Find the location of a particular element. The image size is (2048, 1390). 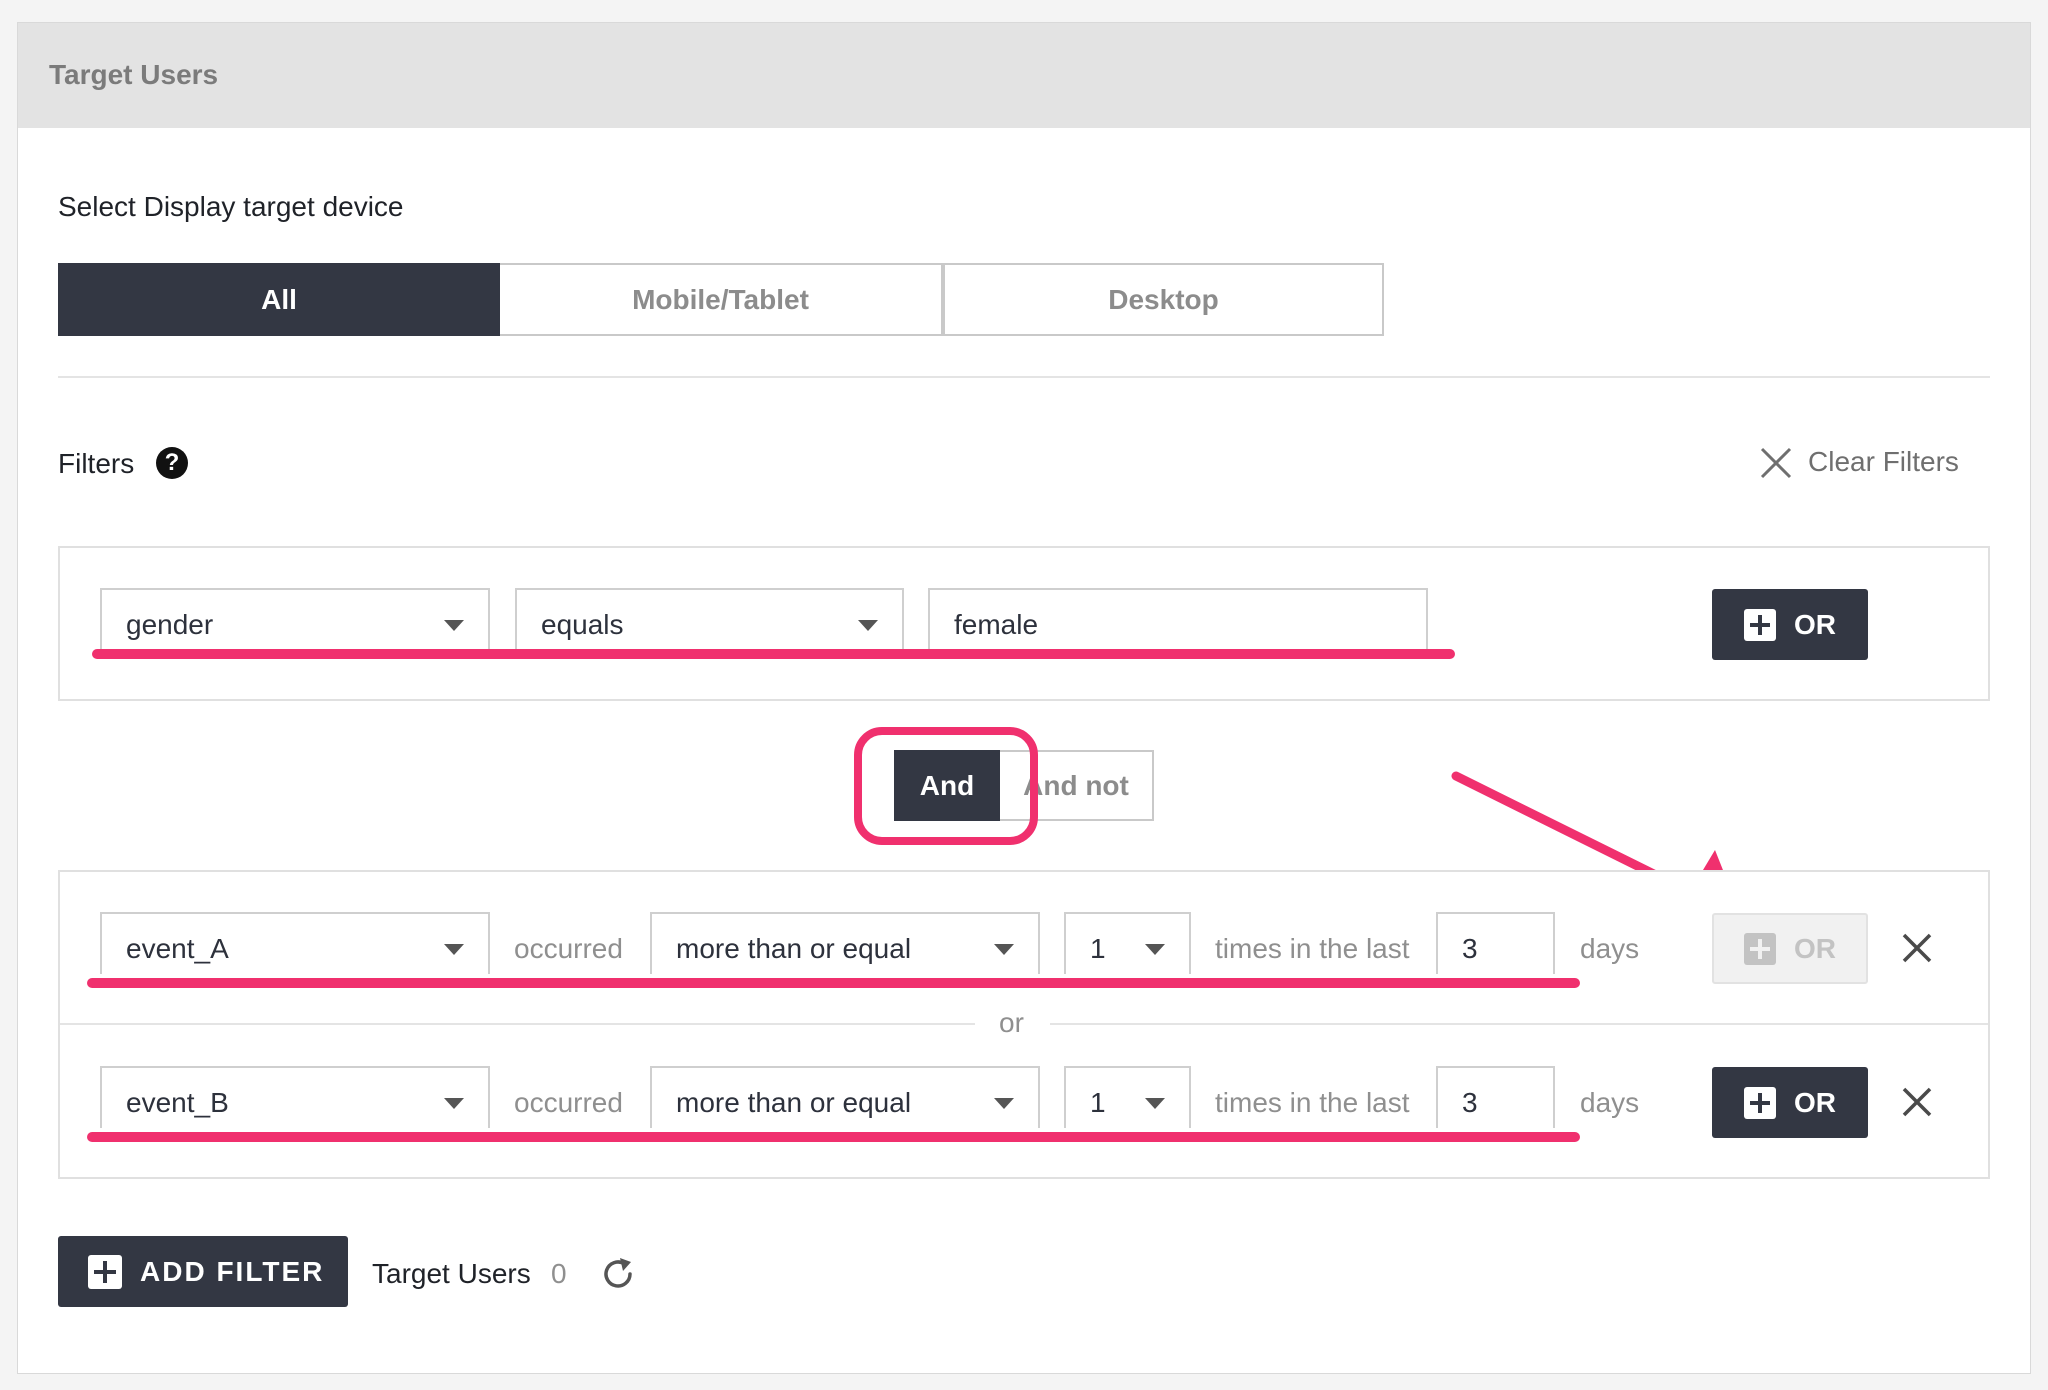

device-label: Select Display target device is located at coordinates (231, 206).